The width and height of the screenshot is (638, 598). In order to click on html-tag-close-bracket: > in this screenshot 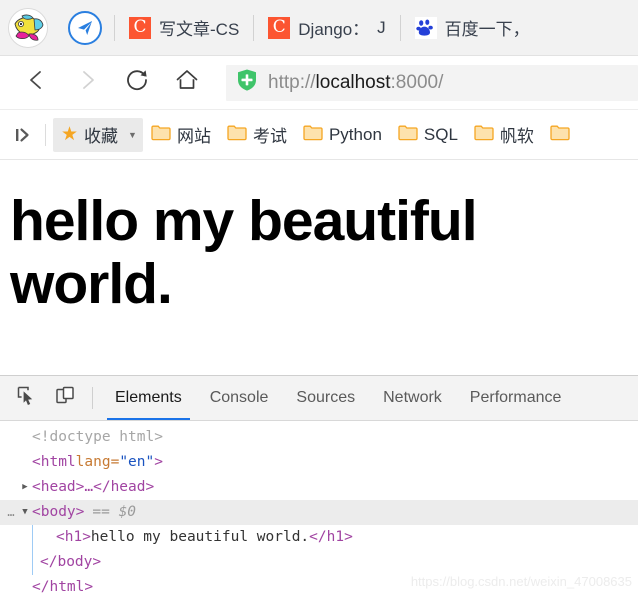, I will do `click(158, 462)`.